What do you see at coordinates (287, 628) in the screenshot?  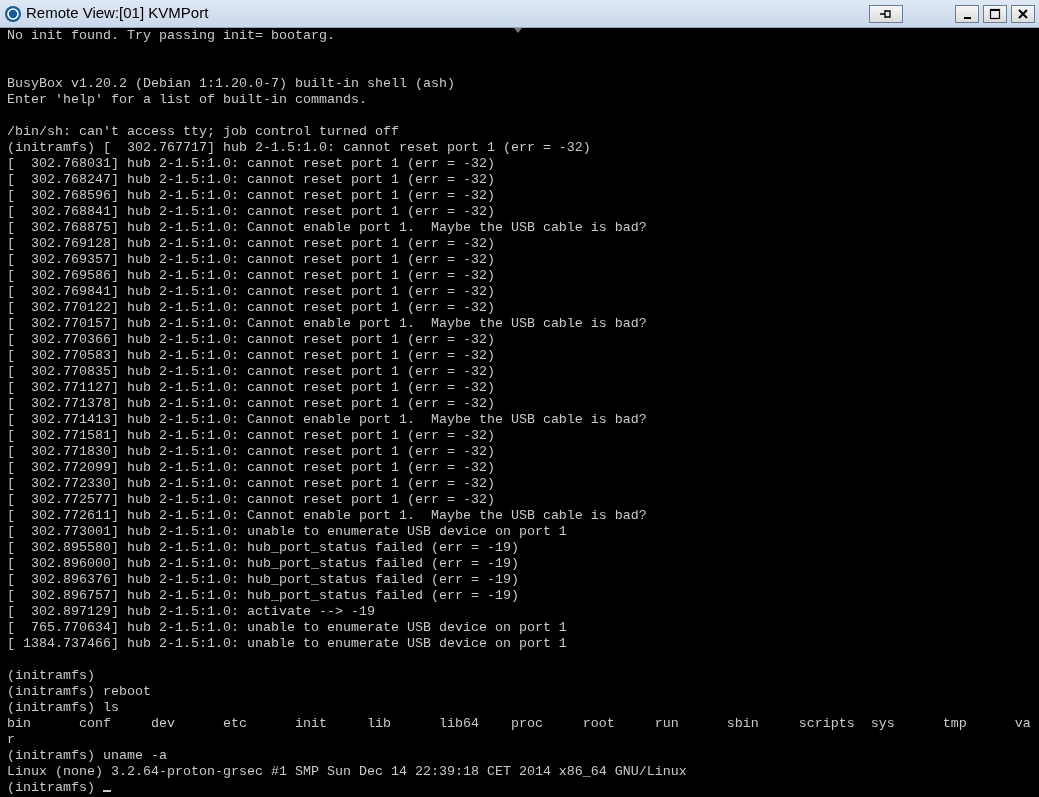 I see `console-line: [ 765.770634] hub 2-1.5:1.0: unable to enumerate USB device on port 1` at bounding box center [287, 628].